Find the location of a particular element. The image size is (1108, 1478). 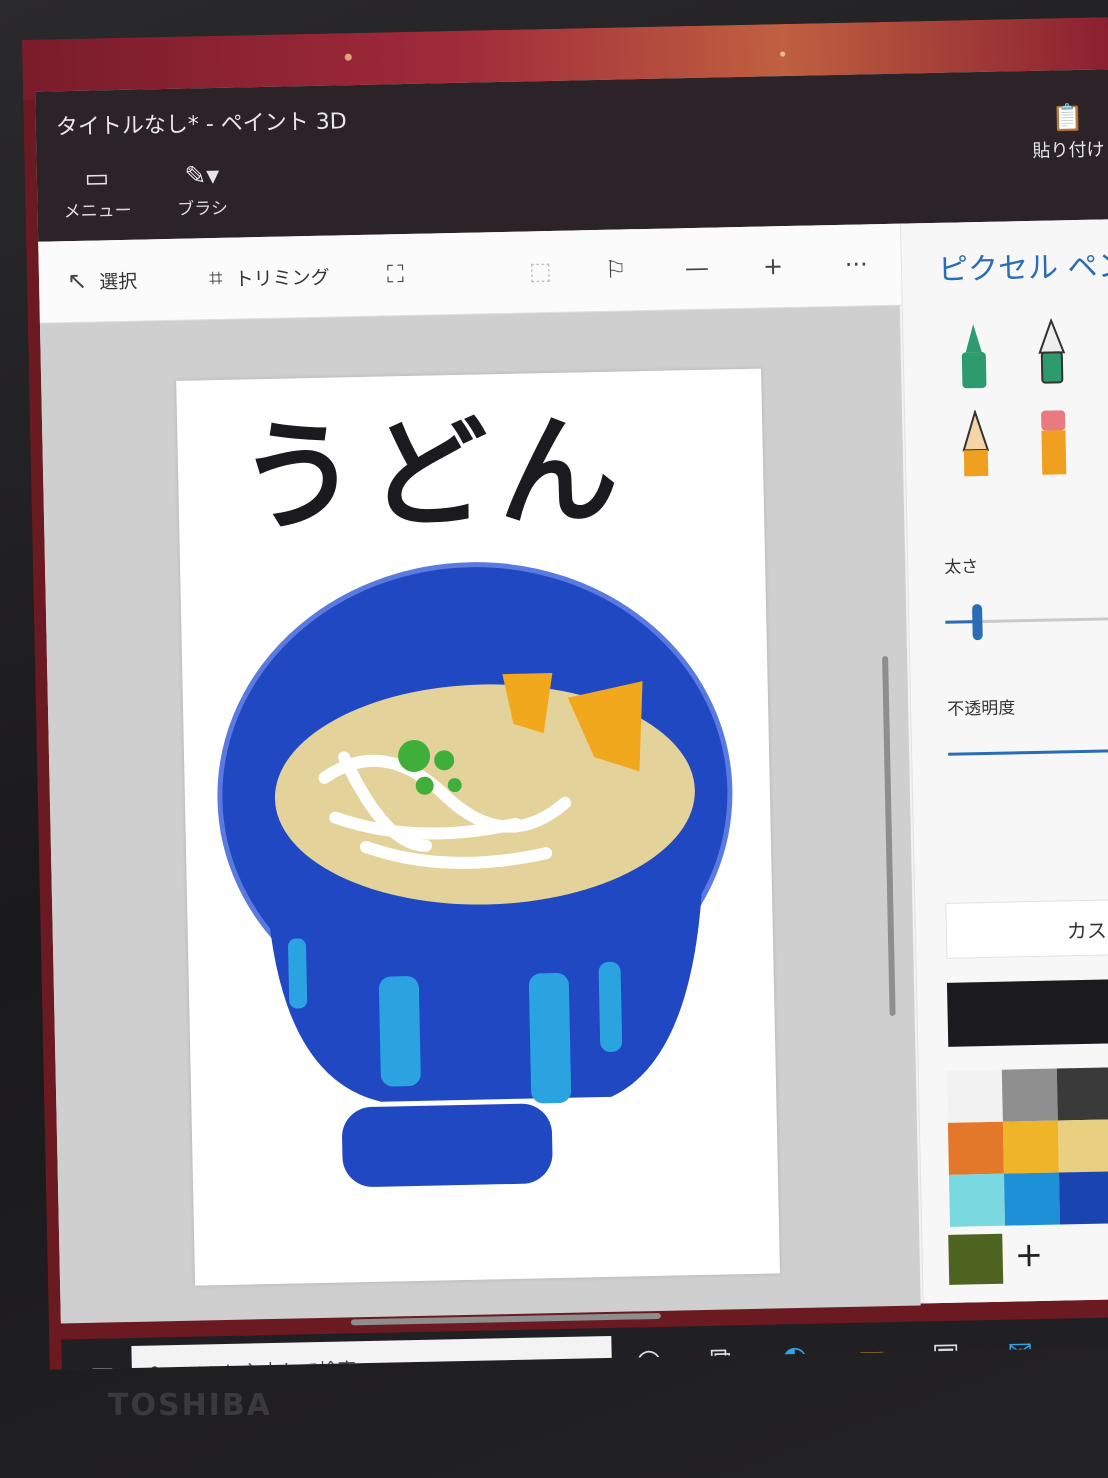

title-bar: タイトルなし* - ペイント 3D ▭ メニュー ✎▾ ブラシ 📋 貼り付け is located at coordinates (571, 155).